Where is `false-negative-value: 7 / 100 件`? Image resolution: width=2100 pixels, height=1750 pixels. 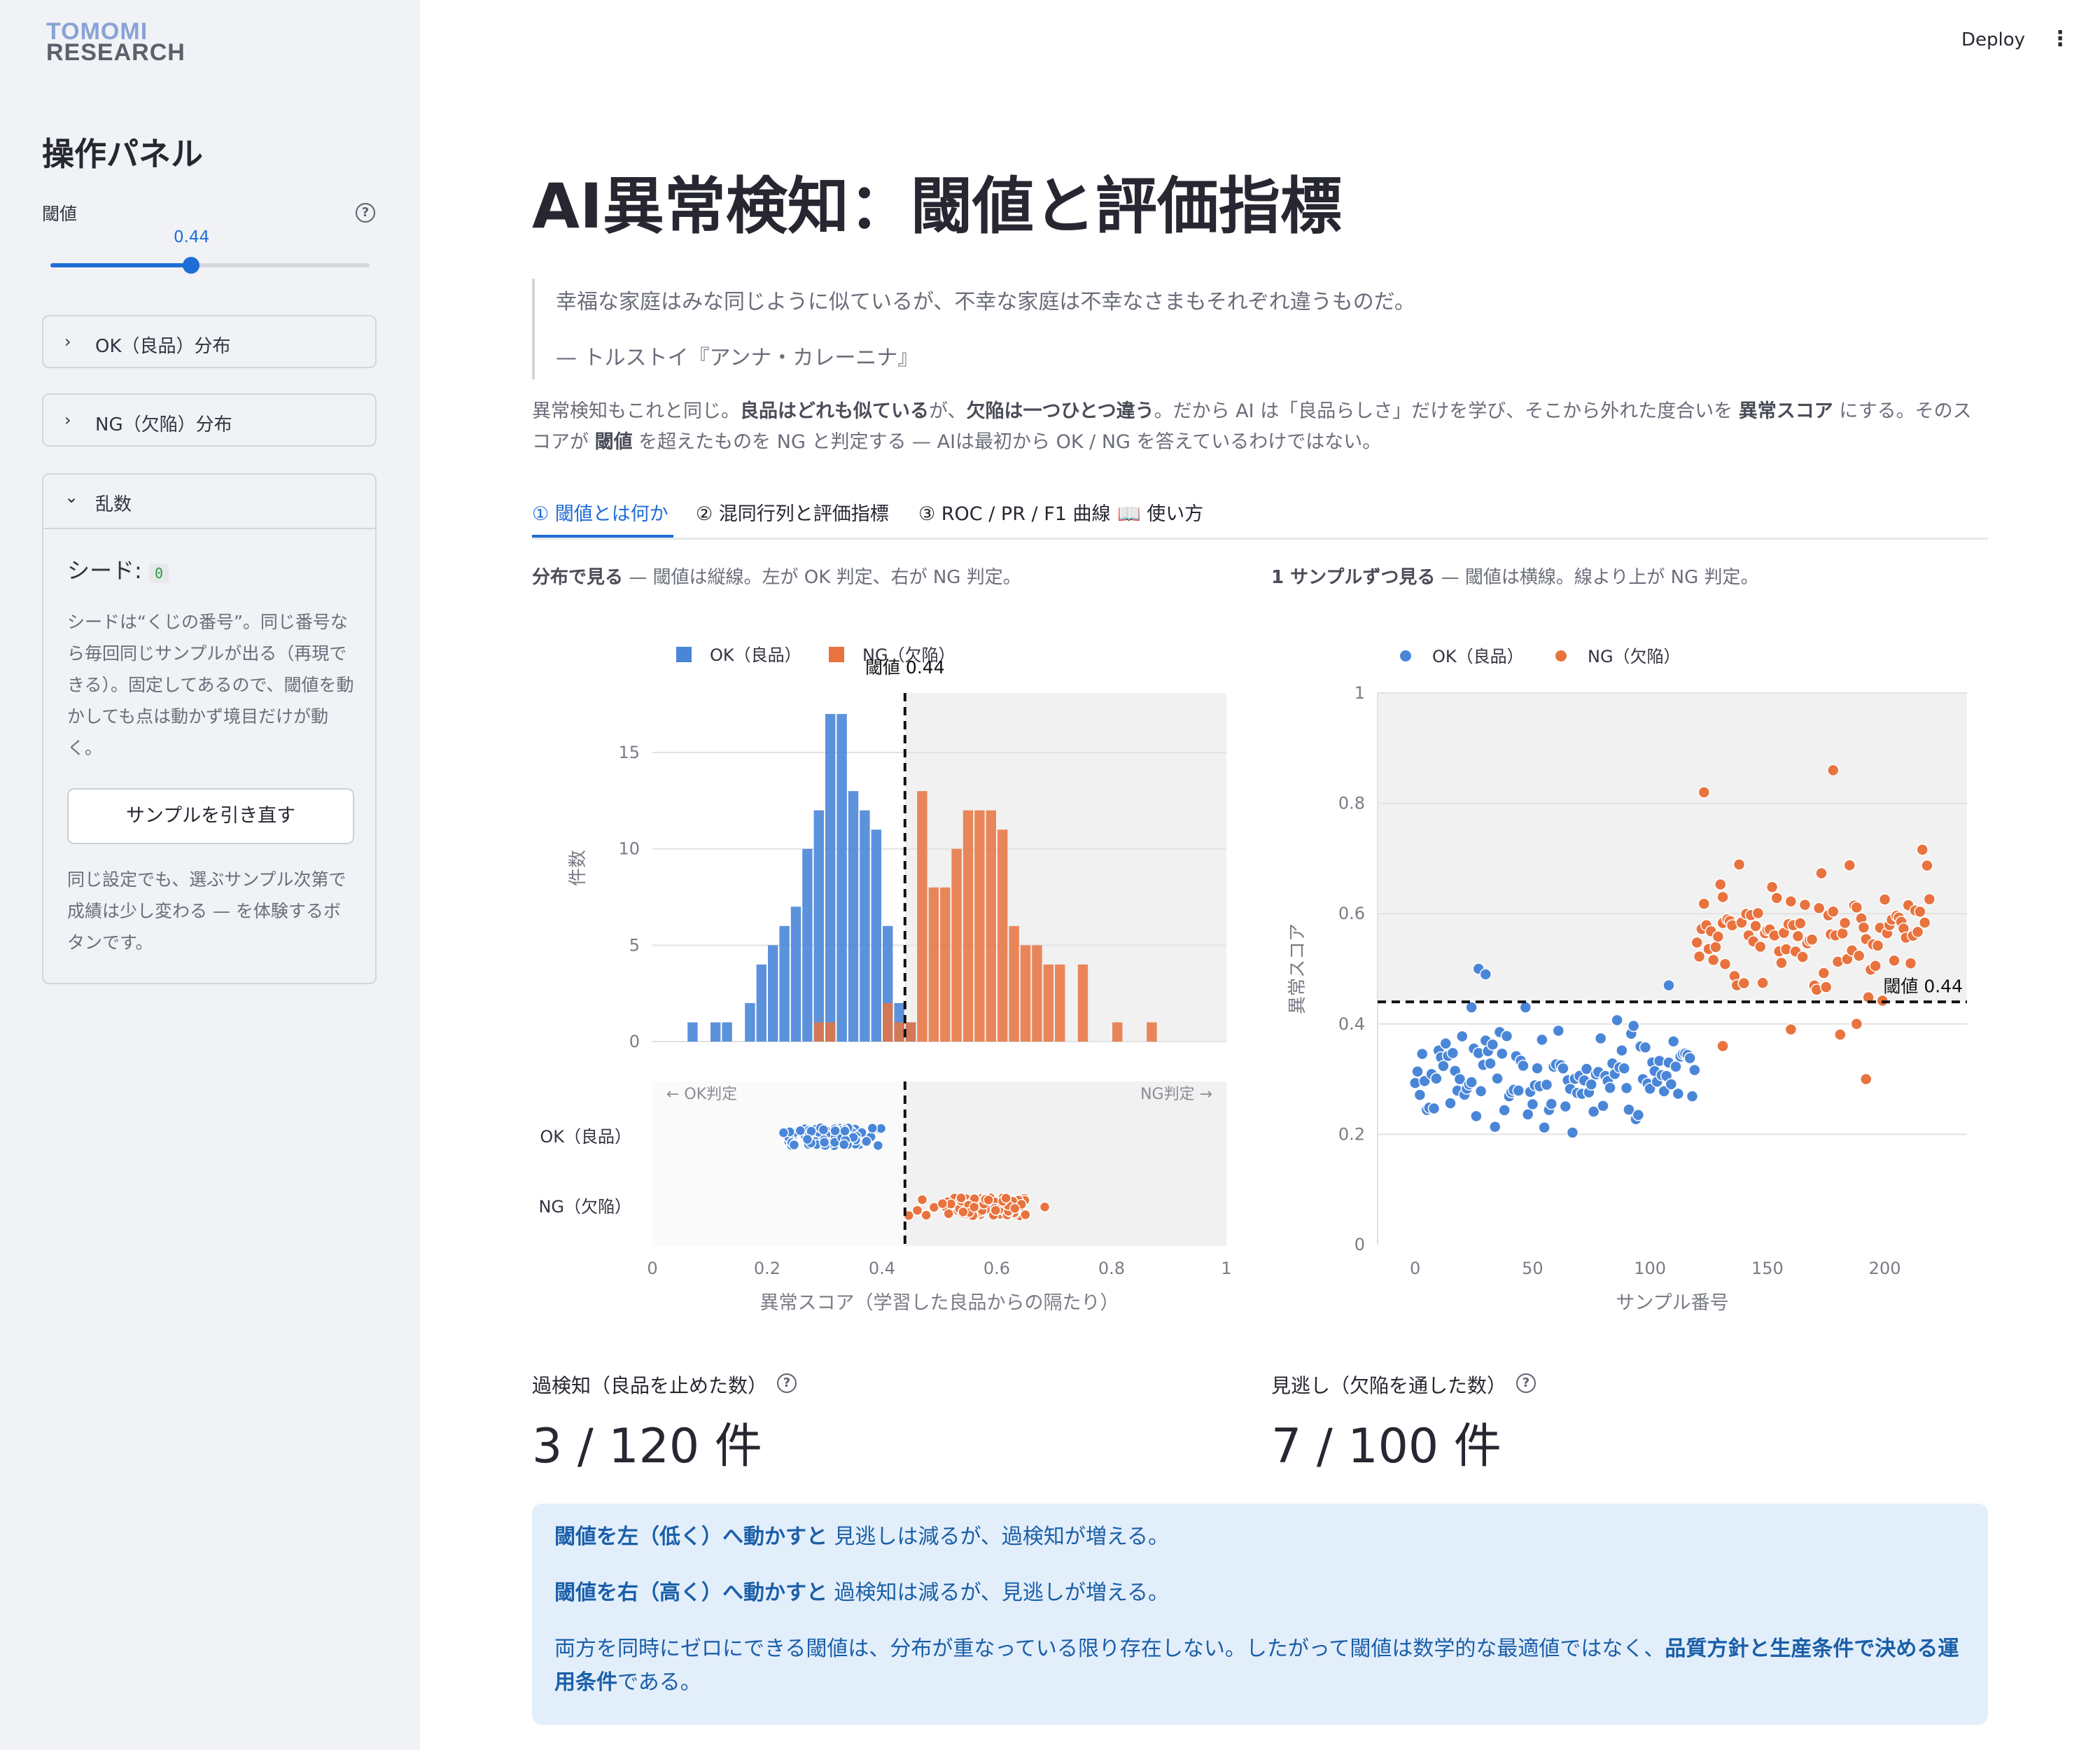
false-negative-value: 7 / 100 件 is located at coordinates (1386, 1446).